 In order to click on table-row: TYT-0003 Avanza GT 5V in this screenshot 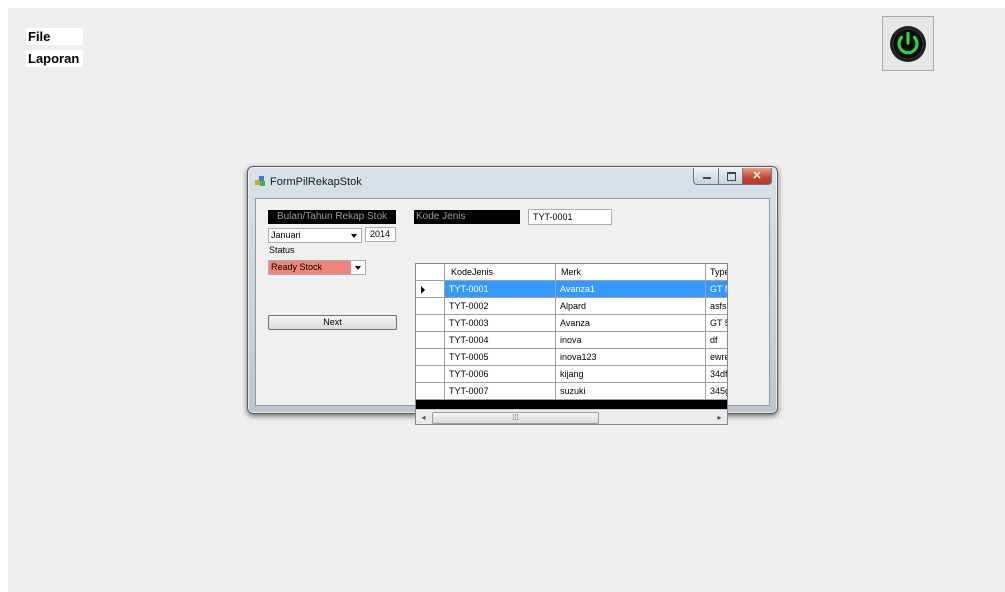, I will do `click(571, 323)`.